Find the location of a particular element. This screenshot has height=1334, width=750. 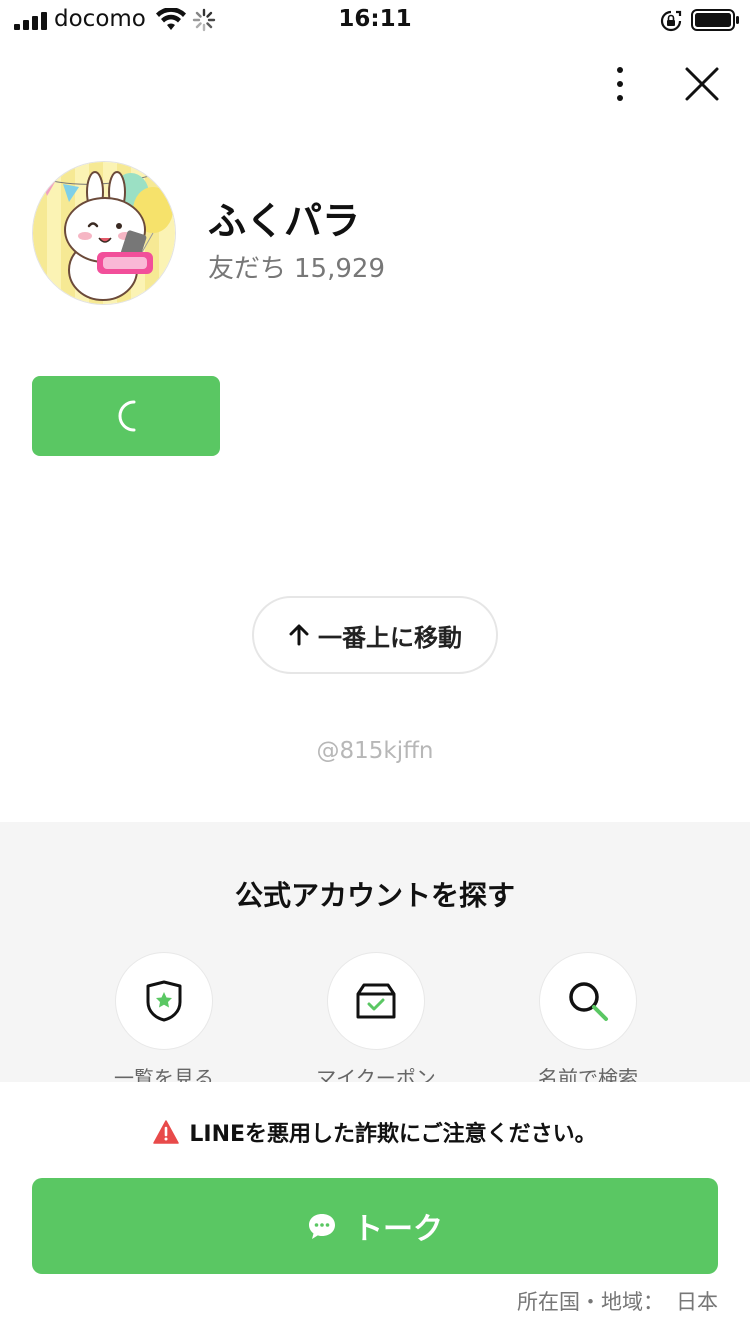

find-item-search-circle is located at coordinates (588, 1001).